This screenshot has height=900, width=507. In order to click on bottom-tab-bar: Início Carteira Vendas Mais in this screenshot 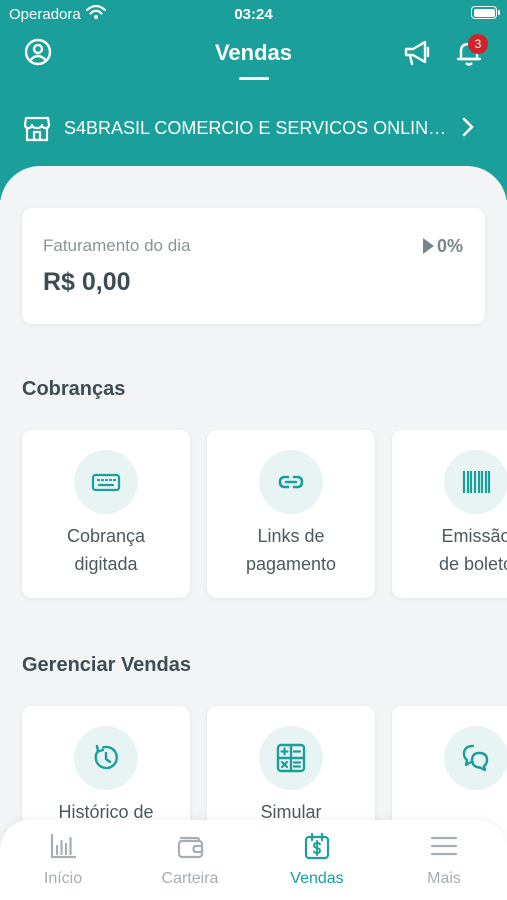, I will do `click(253, 860)`.